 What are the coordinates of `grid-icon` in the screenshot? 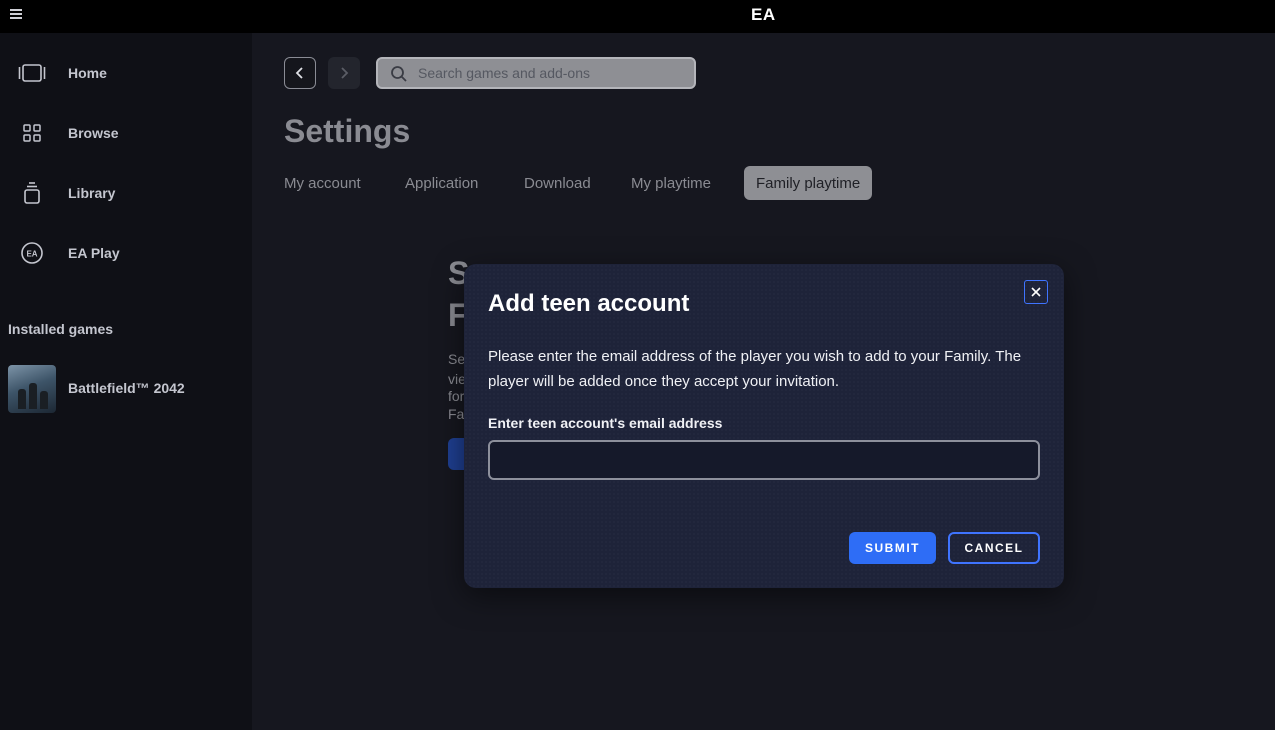 It's located at (32, 133).